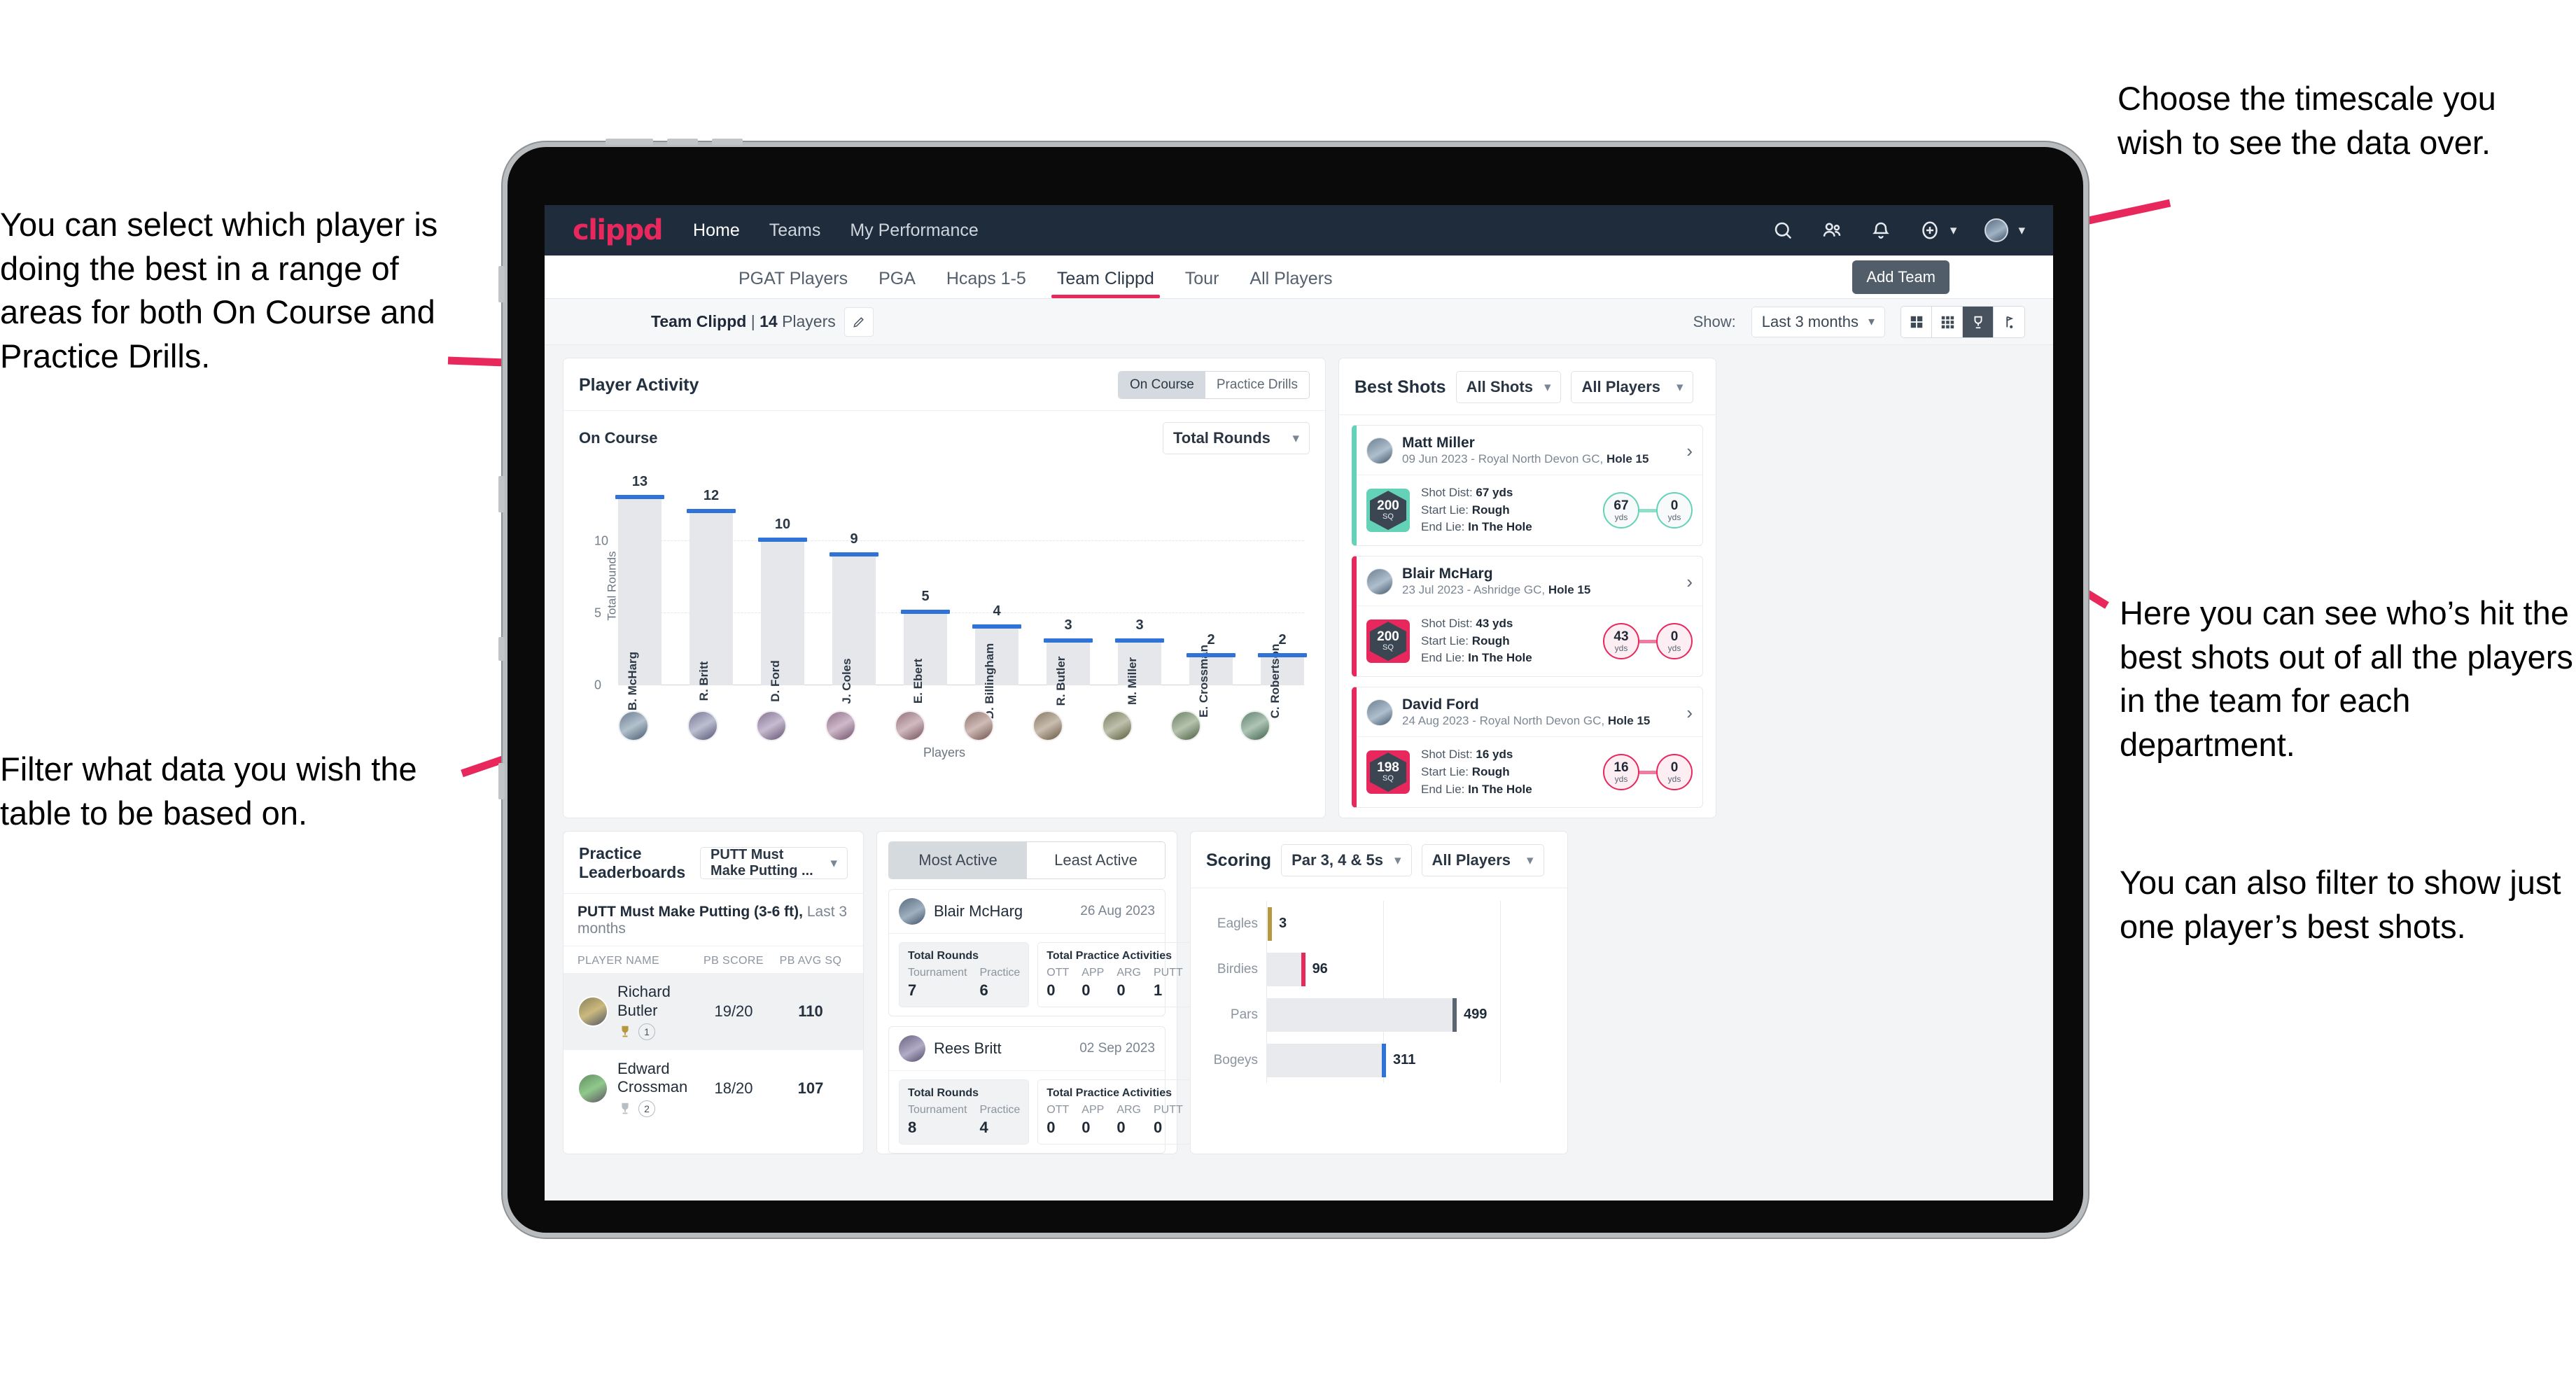  I want to click on chart-bar: E. Crossman, so click(1211, 681).